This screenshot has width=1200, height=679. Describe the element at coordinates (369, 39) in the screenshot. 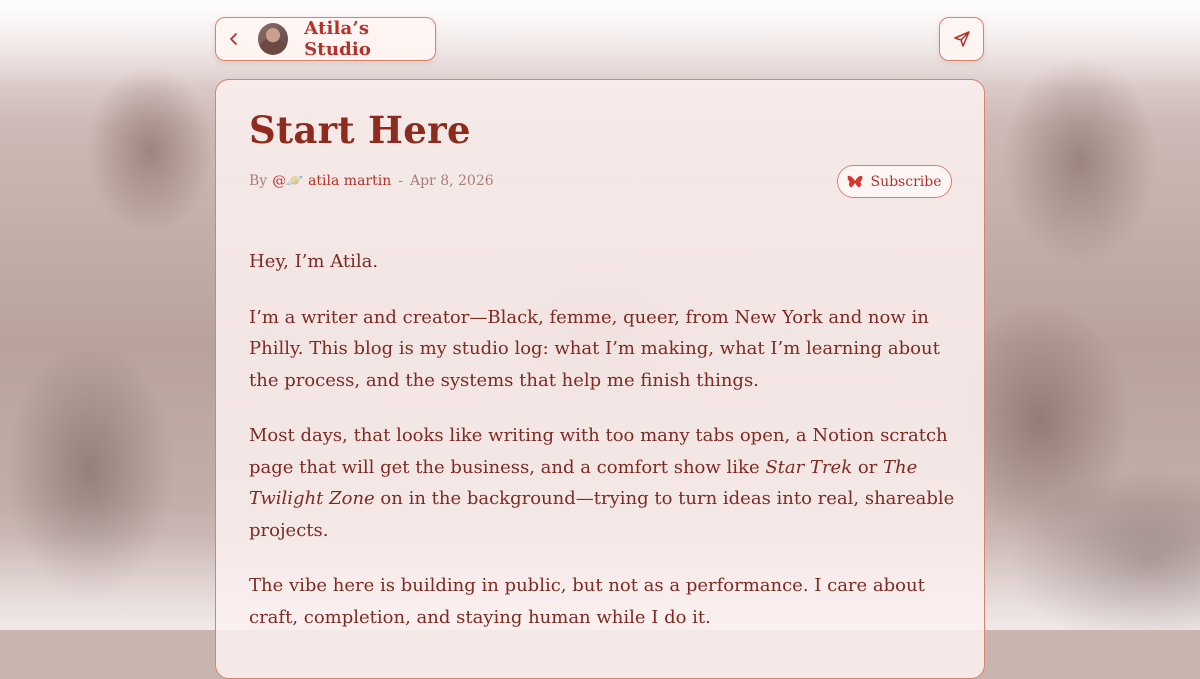

I see `studio-name: Atila’s Studio` at that location.